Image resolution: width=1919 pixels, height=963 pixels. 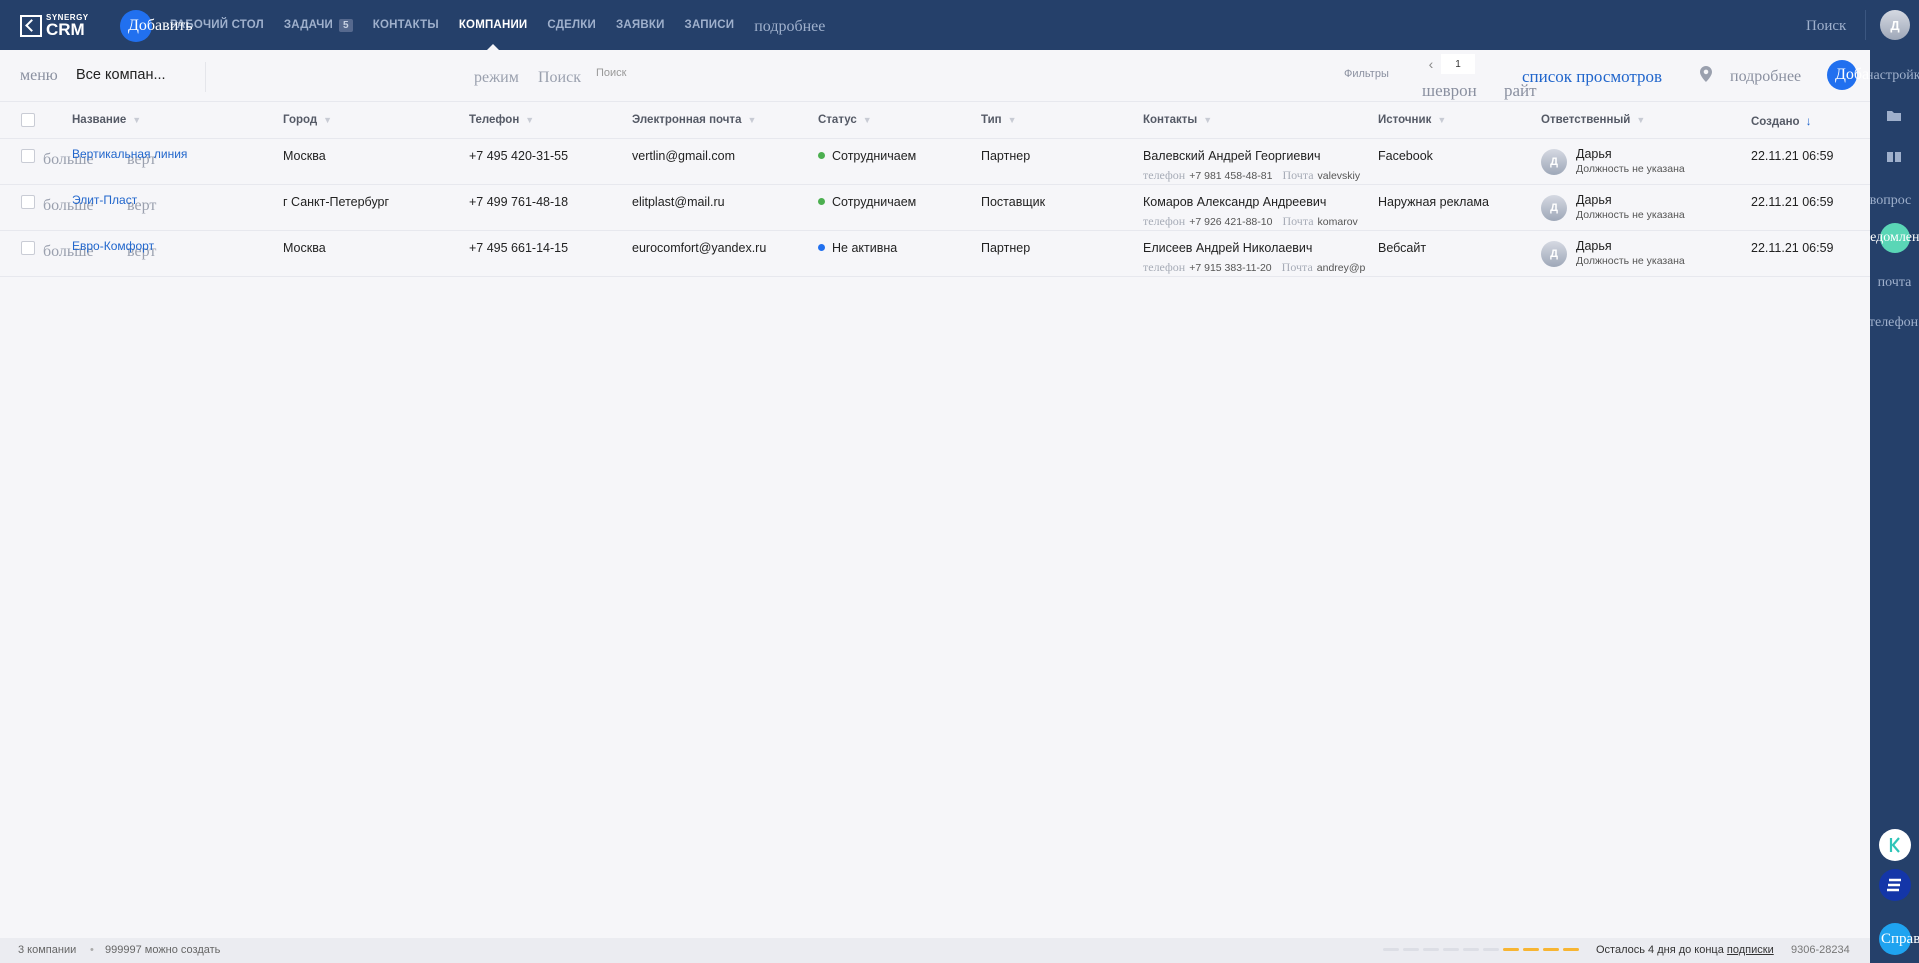 What do you see at coordinates (496, 78) in the screenshot?
I see `view-mode-button: режим` at bounding box center [496, 78].